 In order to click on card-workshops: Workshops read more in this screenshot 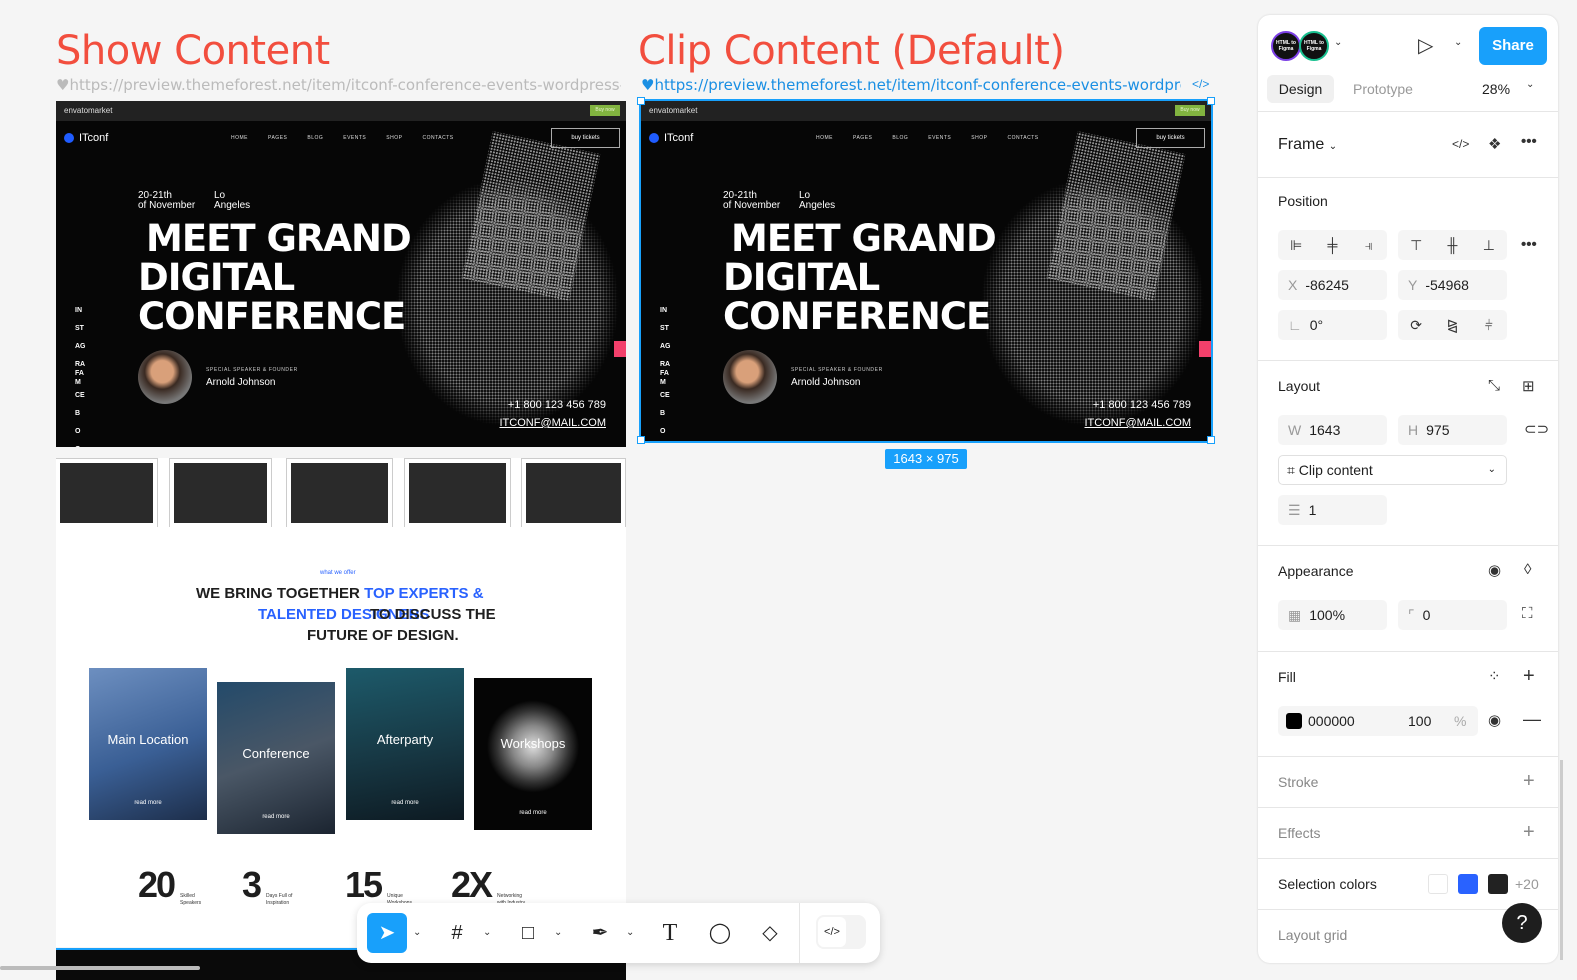, I will do `click(533, 754)`.